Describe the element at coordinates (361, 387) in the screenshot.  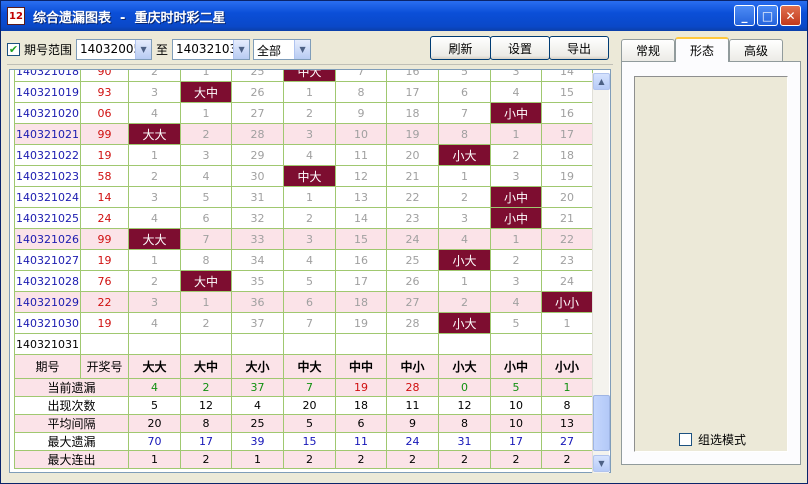
I see `stats-value: 19` at that location.